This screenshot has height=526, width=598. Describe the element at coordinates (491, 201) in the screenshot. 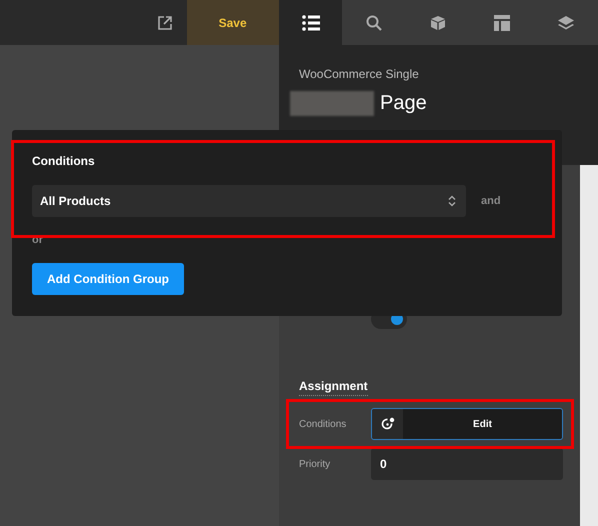

I see `and-label: and` at that location.